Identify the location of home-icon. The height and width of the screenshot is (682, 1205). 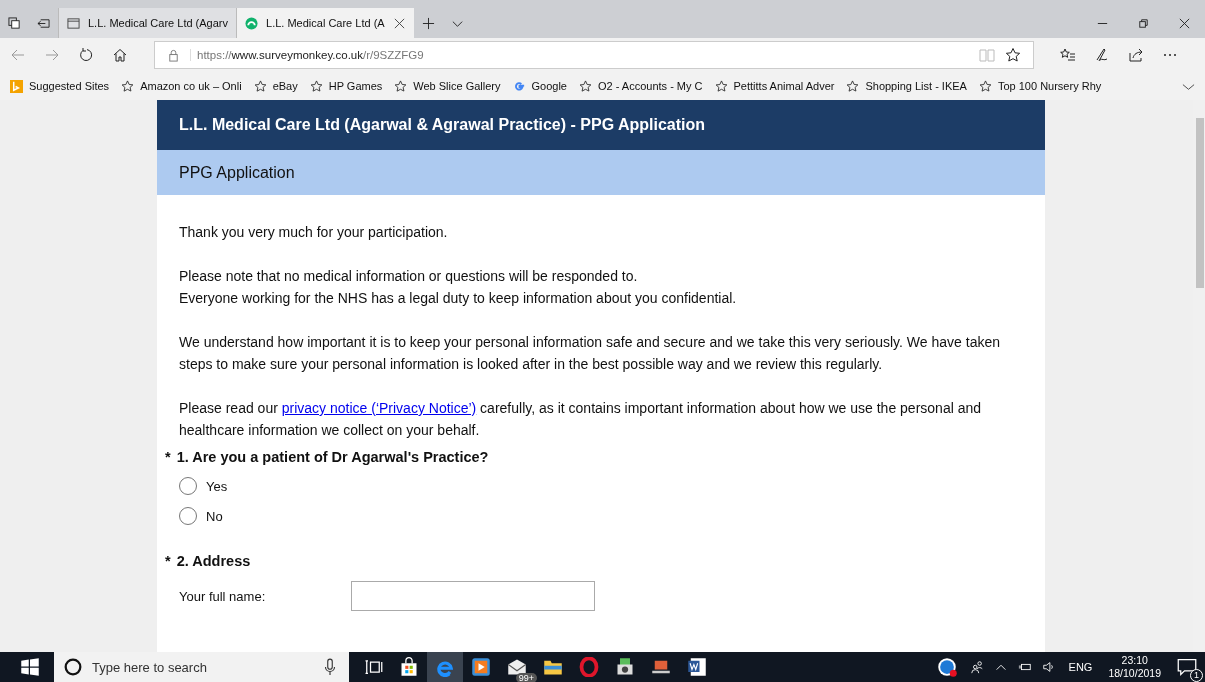
(120, 55).